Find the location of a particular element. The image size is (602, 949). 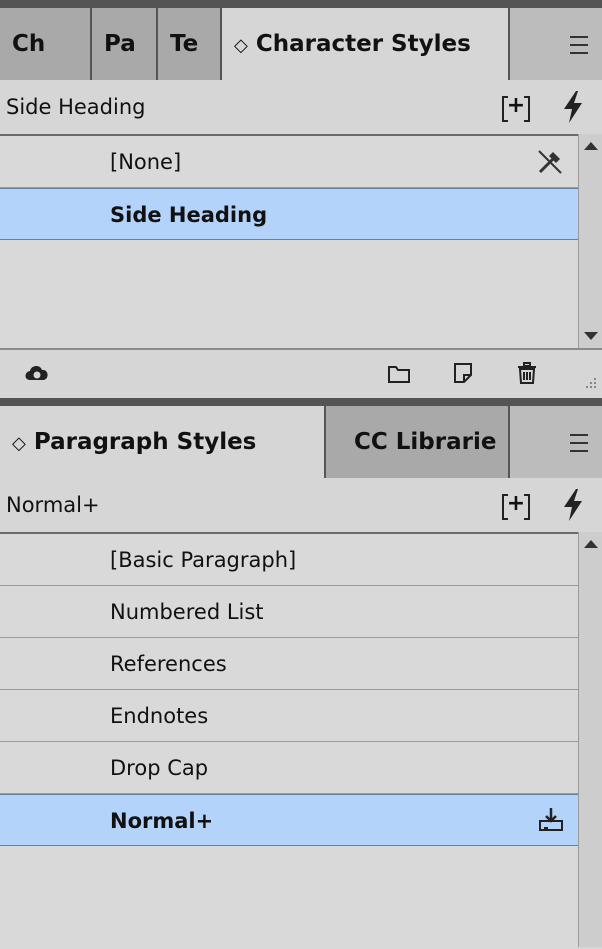

tab-label: Pa is located at coordinates (120, 44).